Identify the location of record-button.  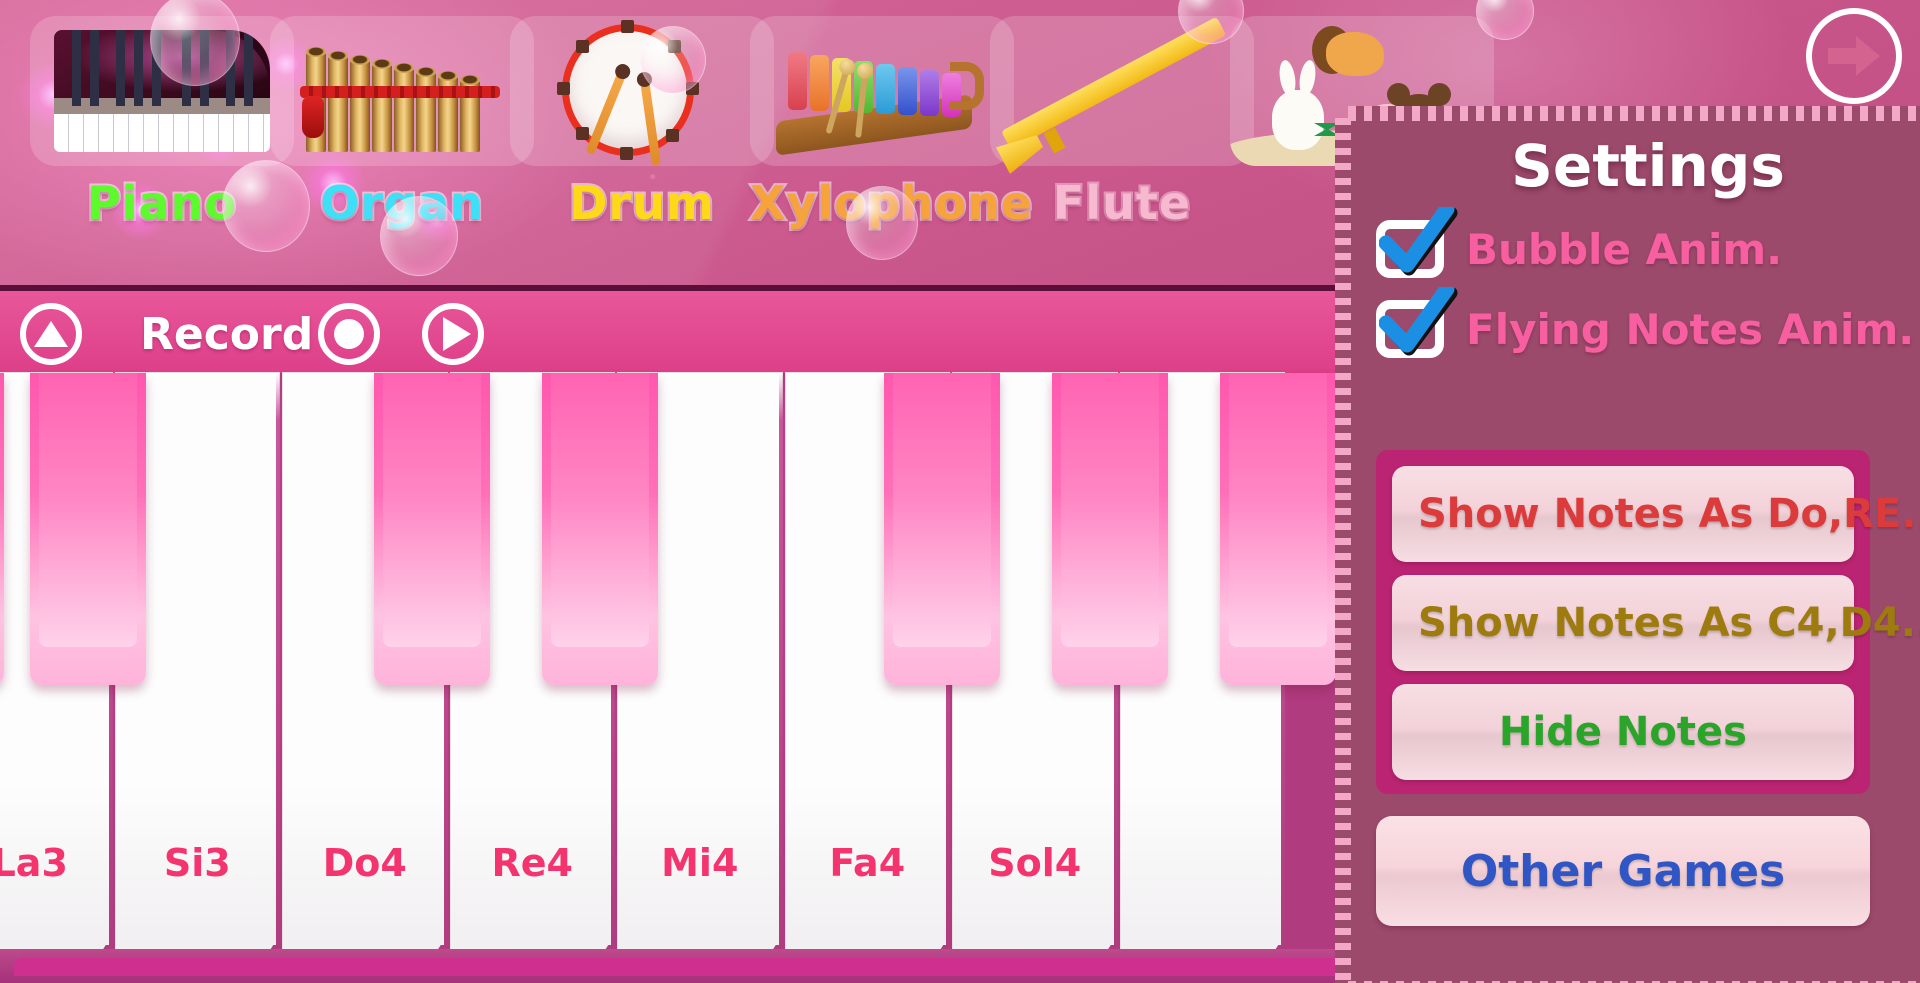
(349, 334).